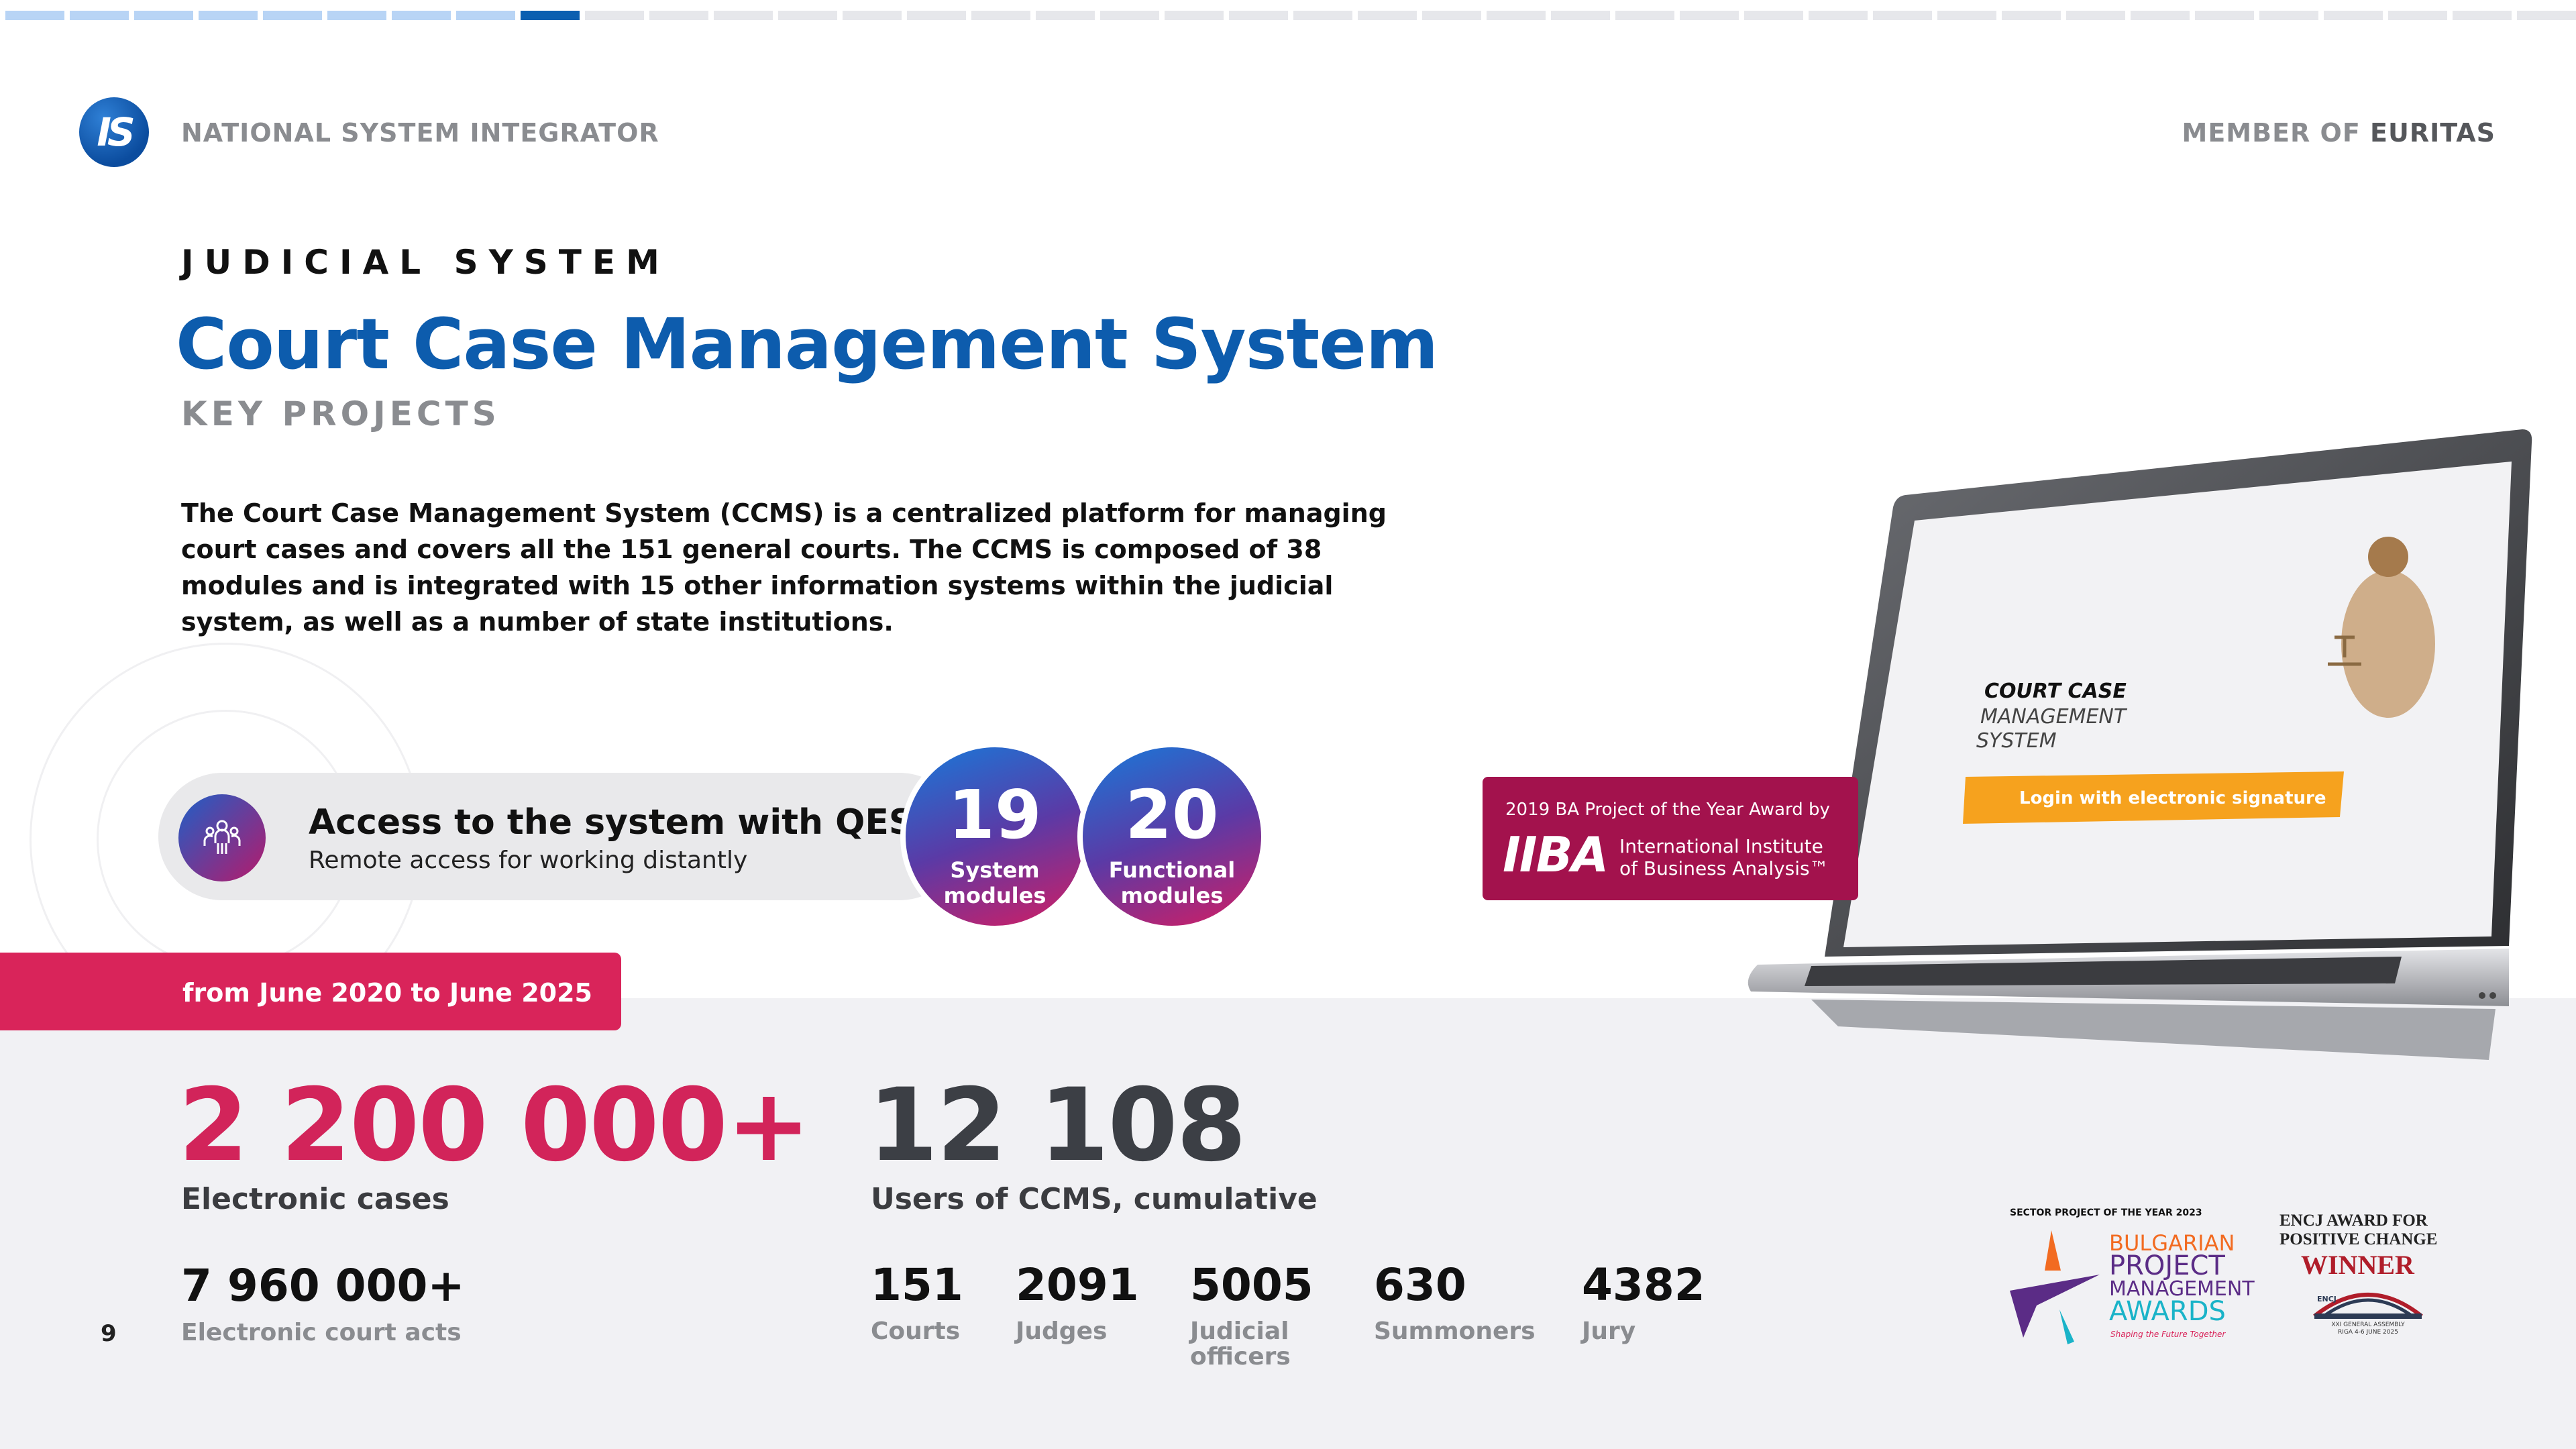  Describe the element at coordinates (1643, 1285) in the screenshot. I see `jury-value: 4382` at that location.